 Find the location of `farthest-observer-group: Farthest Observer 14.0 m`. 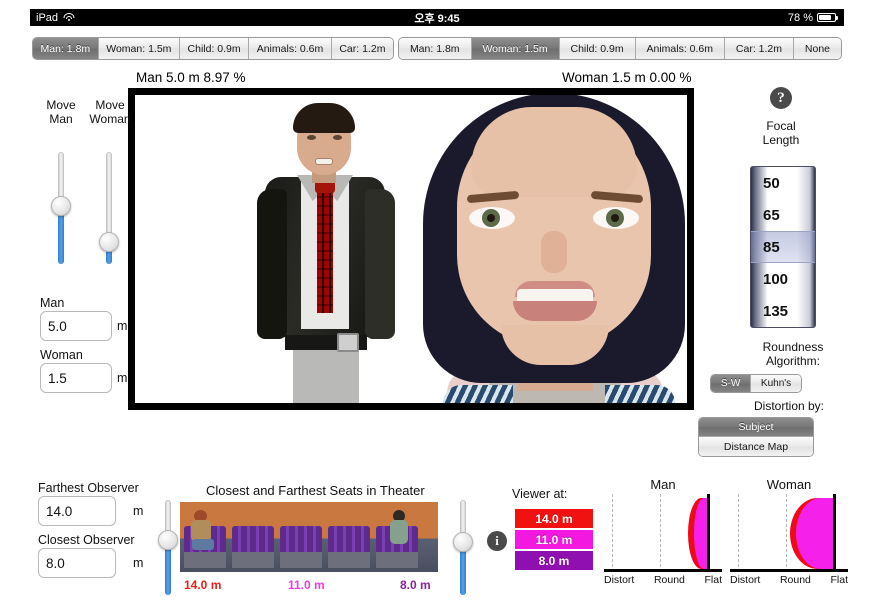

farthest-observer-group: Farthest Observer 14.0 m is located at coordinates (90, 503).